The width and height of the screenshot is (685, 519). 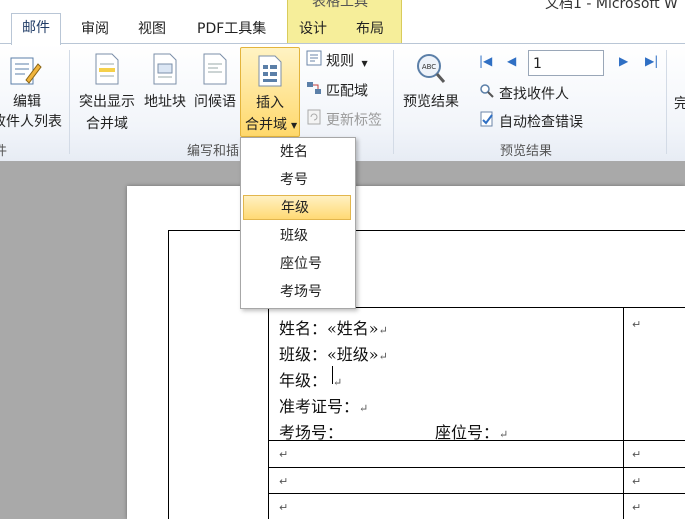 I want to click on rules-label: 规则, so click(x=340, y=61).